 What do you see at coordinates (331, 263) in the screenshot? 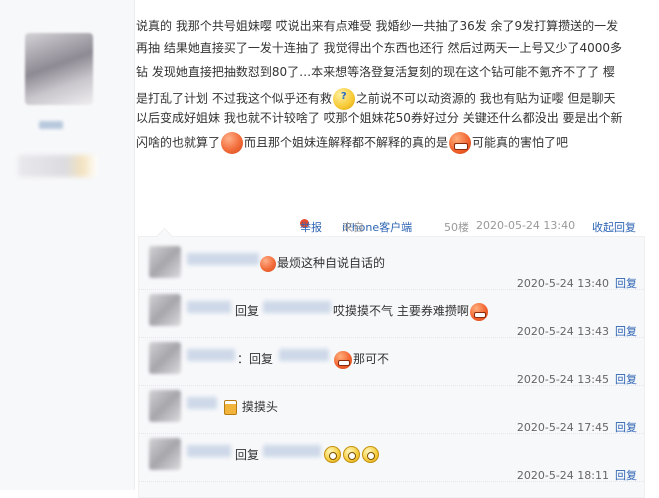
I see `reply-text: 最烦这种自说自话的` at bounding box center [331, 263].